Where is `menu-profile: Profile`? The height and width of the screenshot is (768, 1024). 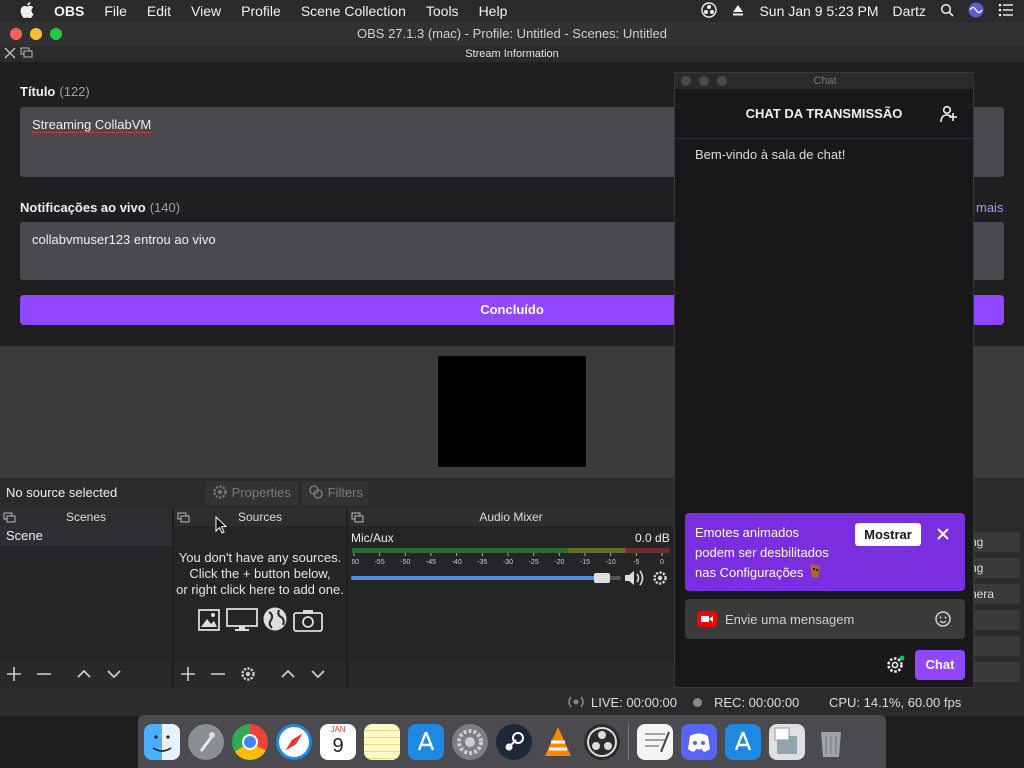
menu-profile: Profile is located at coordinates (261, 11).